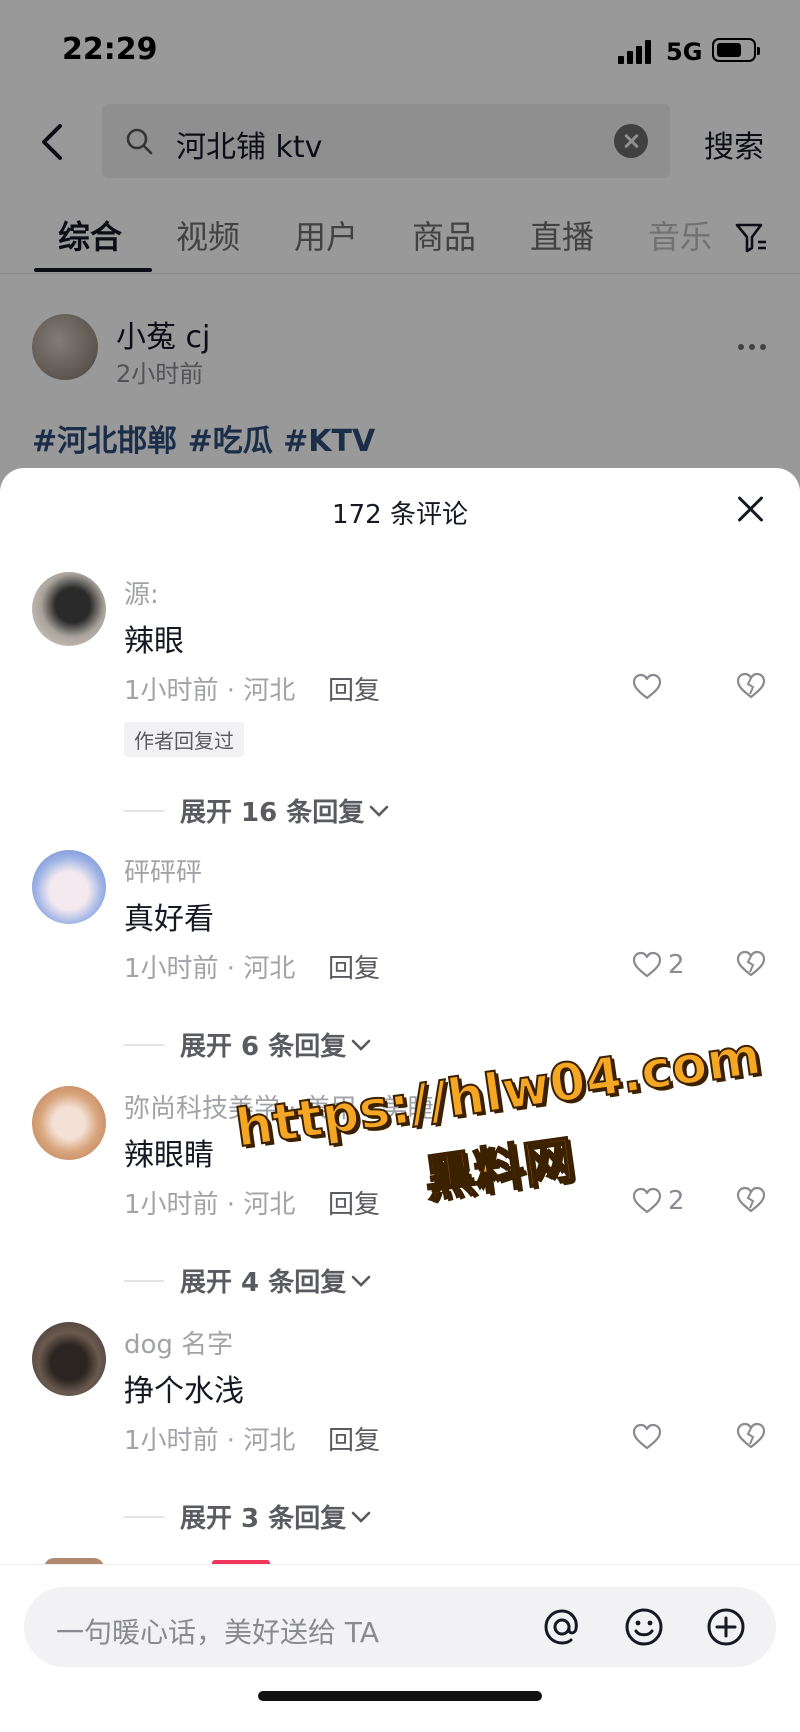 The width and height of the screenshot is (800, 1732). I want to click on comments-count-title: 172 条评论, so click(400, 515).